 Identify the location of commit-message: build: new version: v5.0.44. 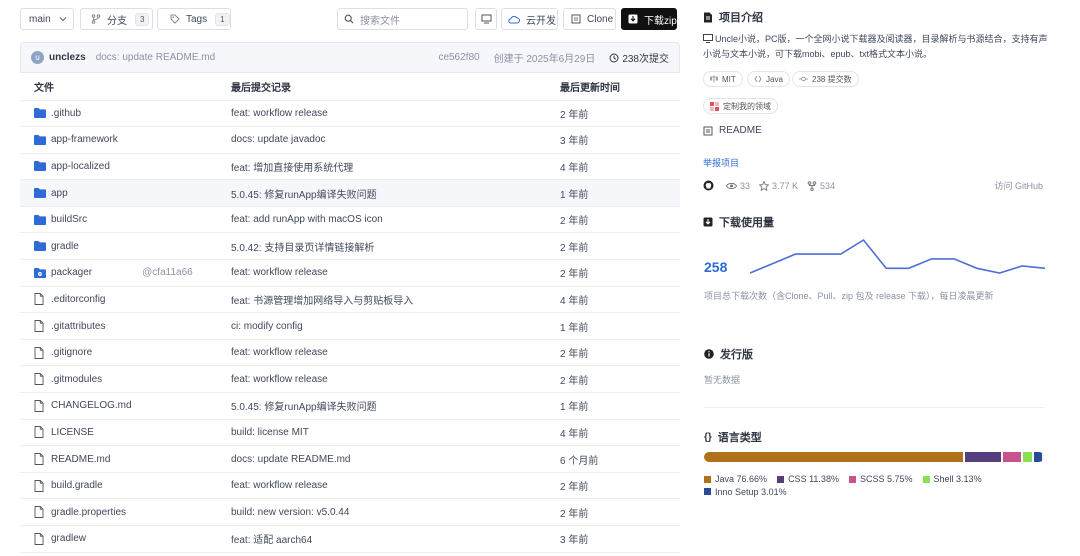
(381, 512).